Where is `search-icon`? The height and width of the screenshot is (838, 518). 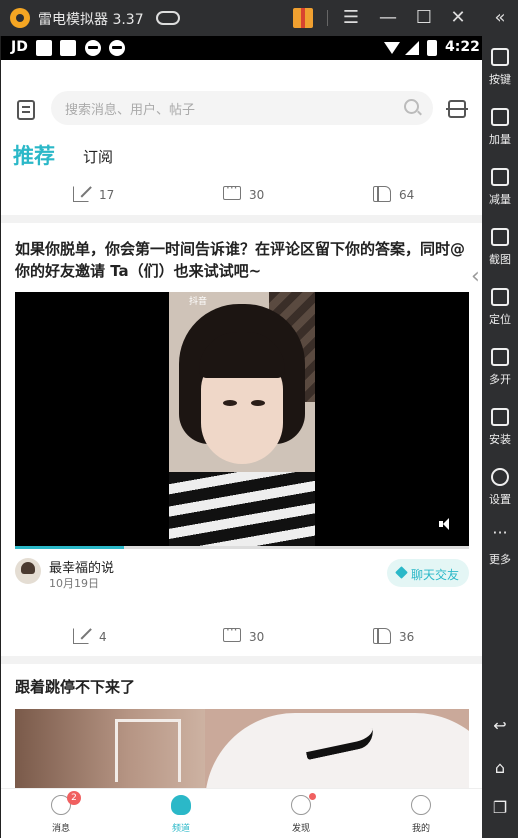 search-icon is located at coordinates (411, 106).